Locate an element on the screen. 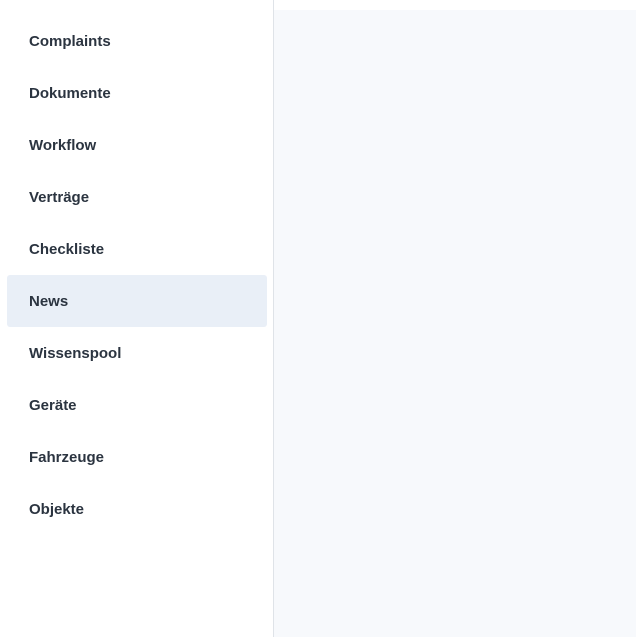  sidebar-item-label: Verträge is located at coordinates (59, 197).